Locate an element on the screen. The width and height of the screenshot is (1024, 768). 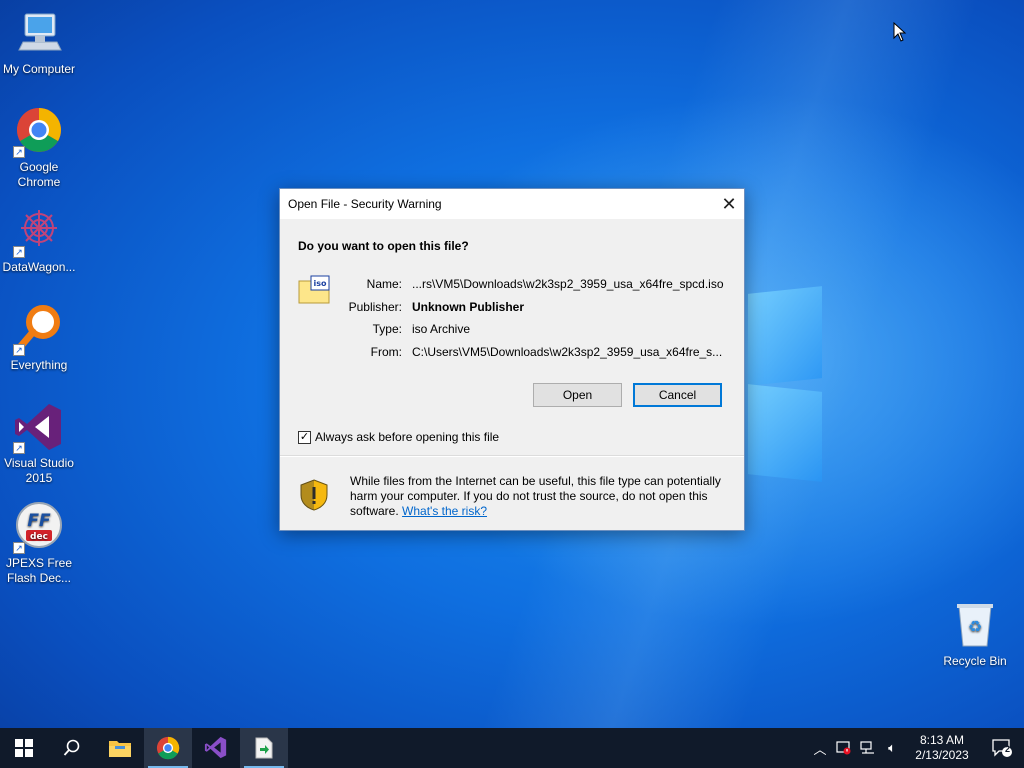
desktop-icon-my-computer: My Computer is located at coordinates (39, 42).